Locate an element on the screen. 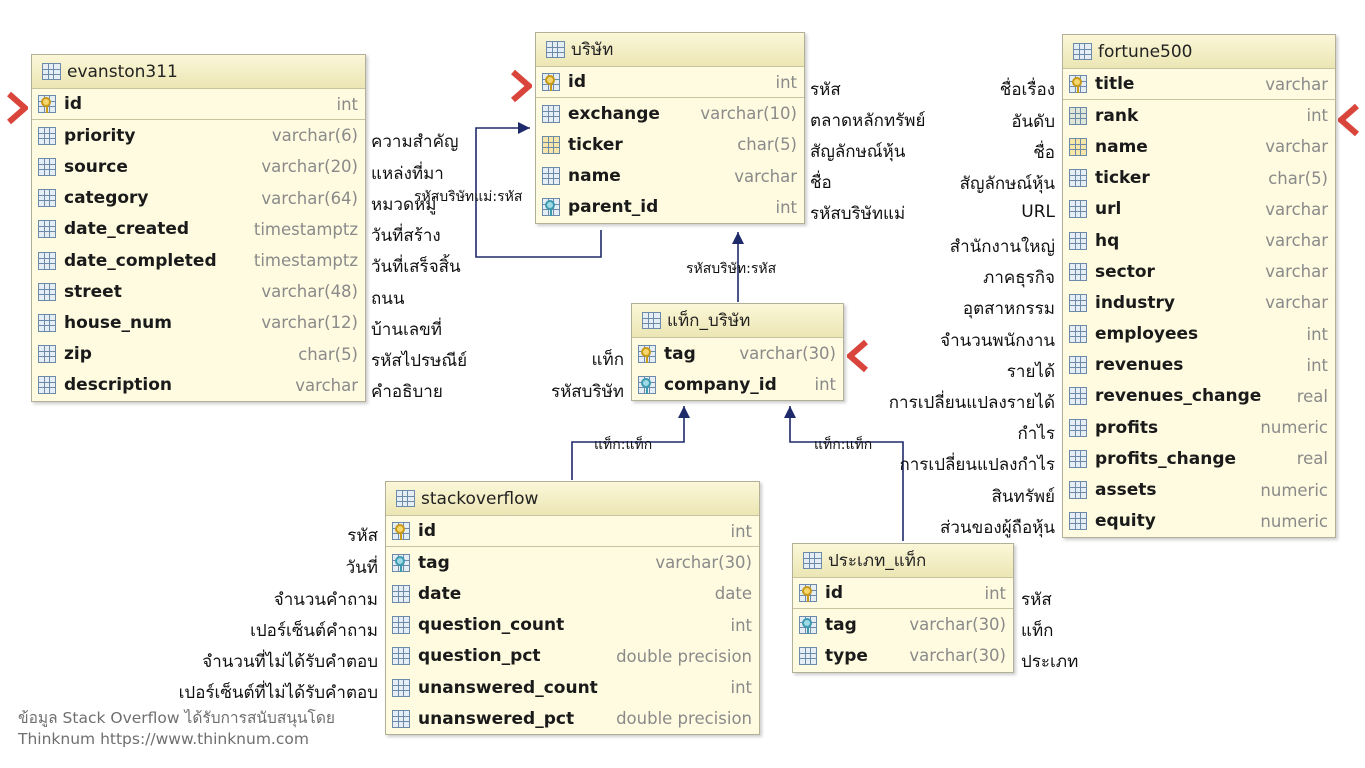  column-row: type varchar(30) is located at coordinates (903, 655).